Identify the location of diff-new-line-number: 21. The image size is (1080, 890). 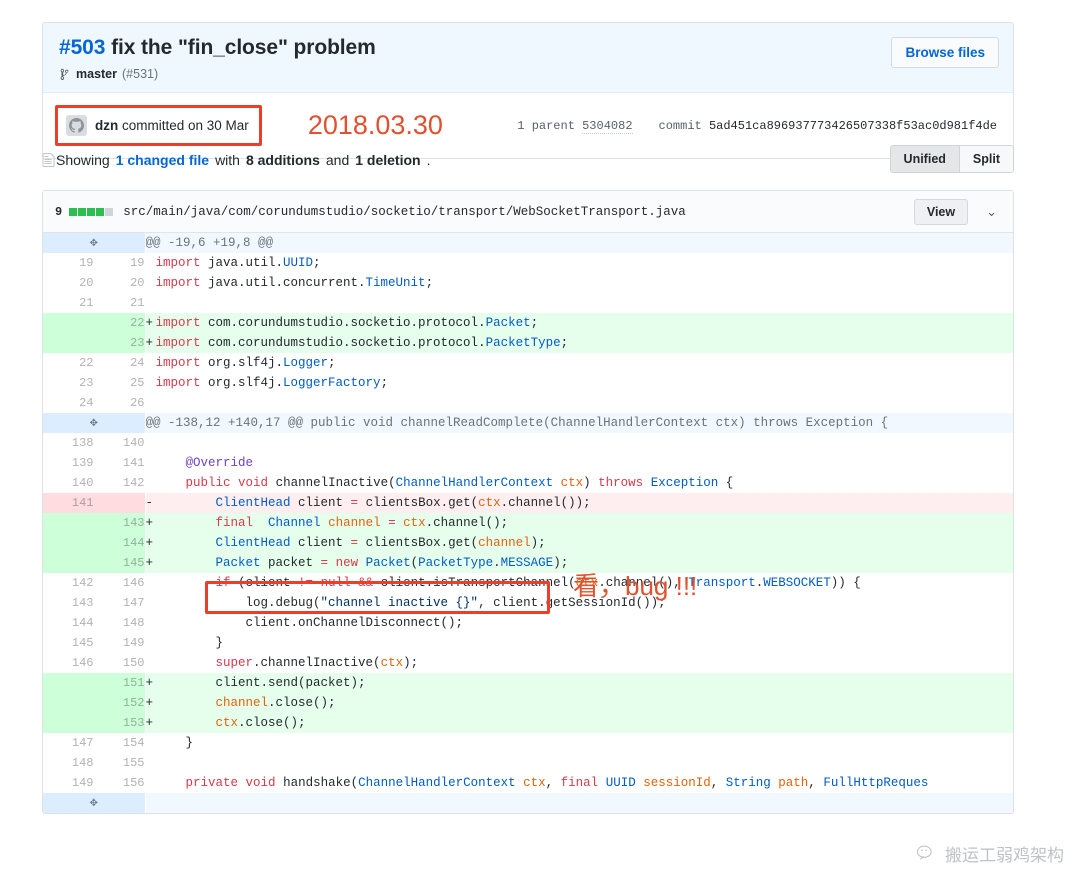
(119, 303).